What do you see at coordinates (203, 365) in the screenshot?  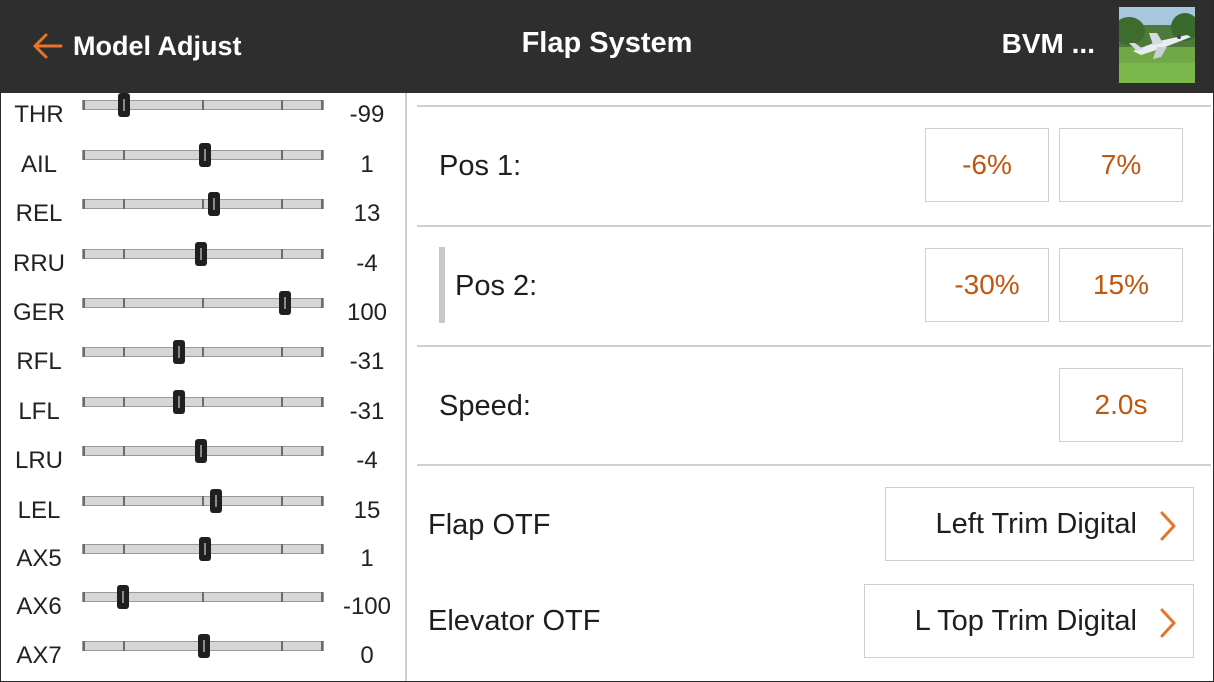 I see `channel-row: RFL -31` at bounding box center [203, 365].